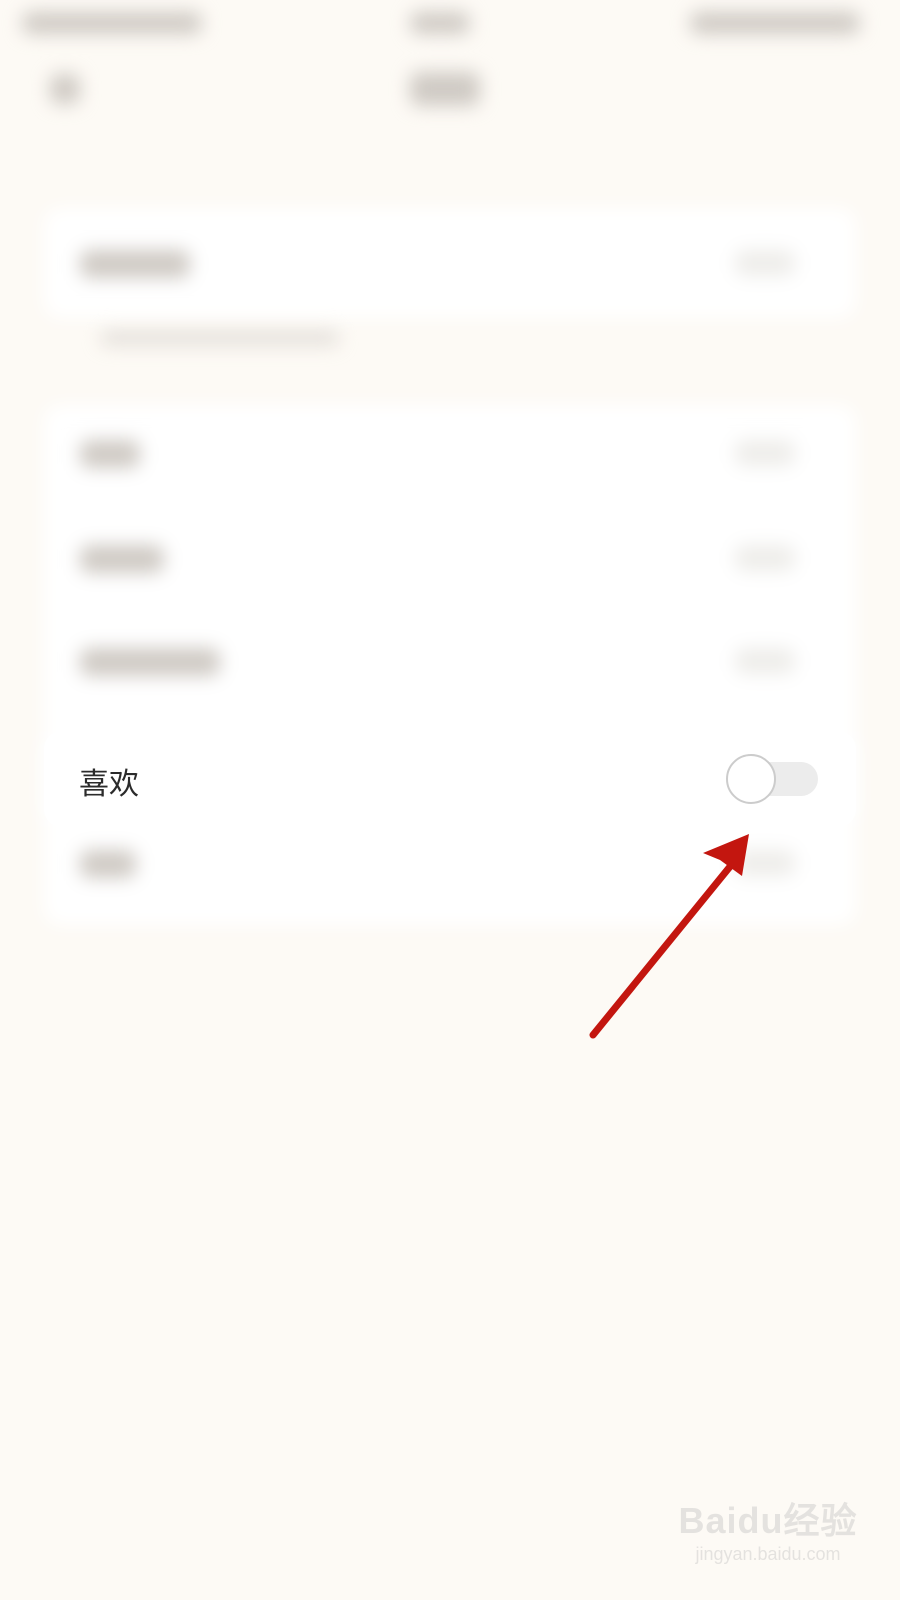 The width and height of the screenshot is (900, 1600). I want to click on baidu-jingyan-watermark: Baidu经验 jingyan.baidu.com, so click(768, 1537).